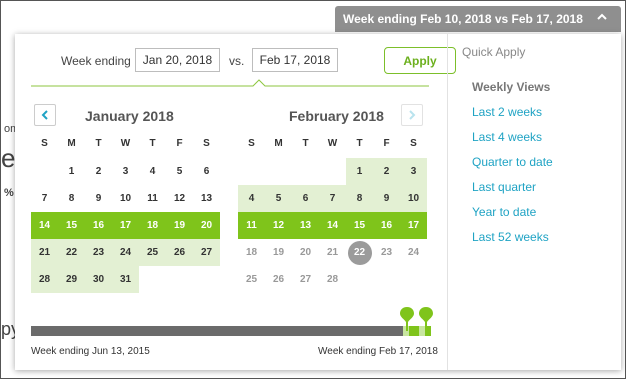 The image size is (626, 379). I want to click on quick-apply-last-52-weeks: Last 52 weeks, so click(510, 237).